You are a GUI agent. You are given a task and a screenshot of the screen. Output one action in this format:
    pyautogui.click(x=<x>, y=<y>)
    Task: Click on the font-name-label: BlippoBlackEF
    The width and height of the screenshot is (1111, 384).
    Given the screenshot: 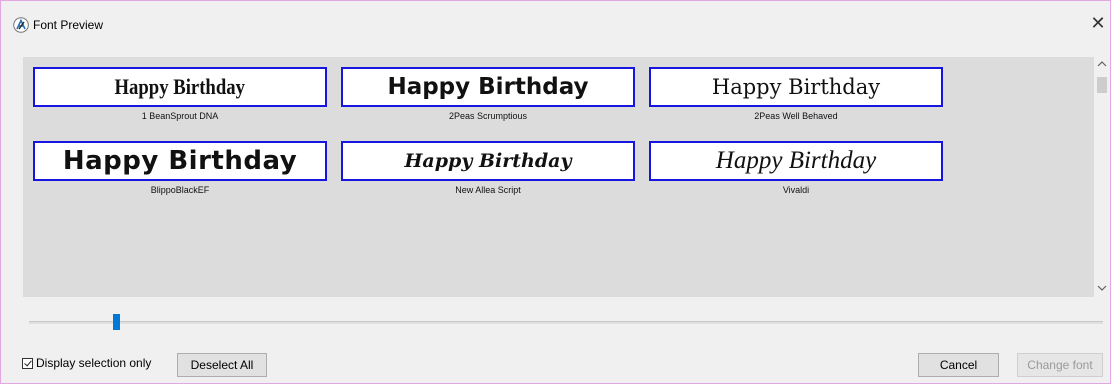 What is the action you would take?
    pyautogui.click(x=180, y=190)
    